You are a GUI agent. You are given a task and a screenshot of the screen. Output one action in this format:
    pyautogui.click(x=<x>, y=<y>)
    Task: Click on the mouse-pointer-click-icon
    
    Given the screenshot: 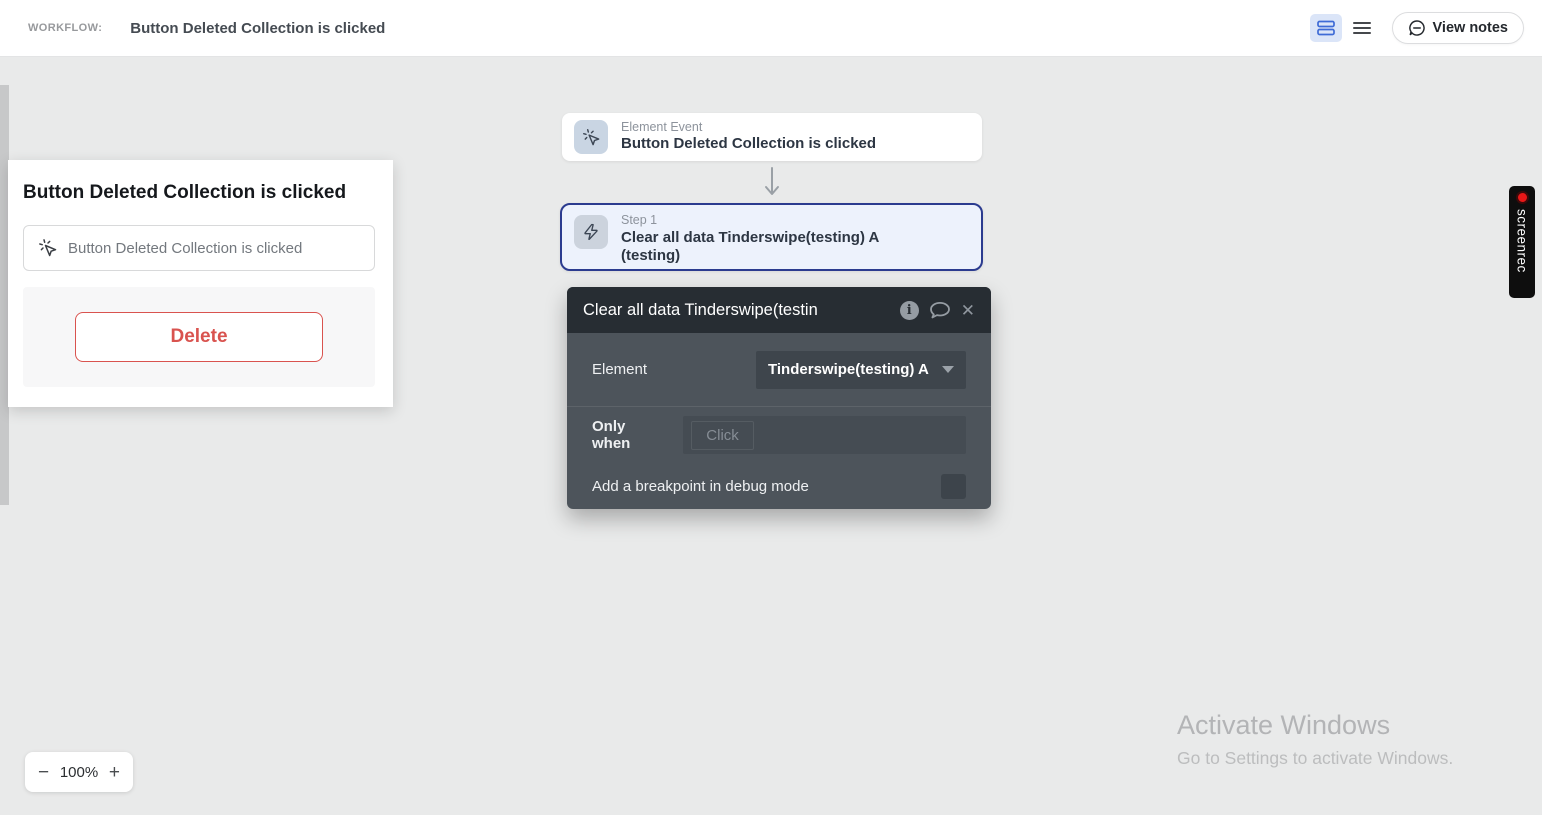 What is the action you would take?
    pyautogui.click(x=48, y=248)
    